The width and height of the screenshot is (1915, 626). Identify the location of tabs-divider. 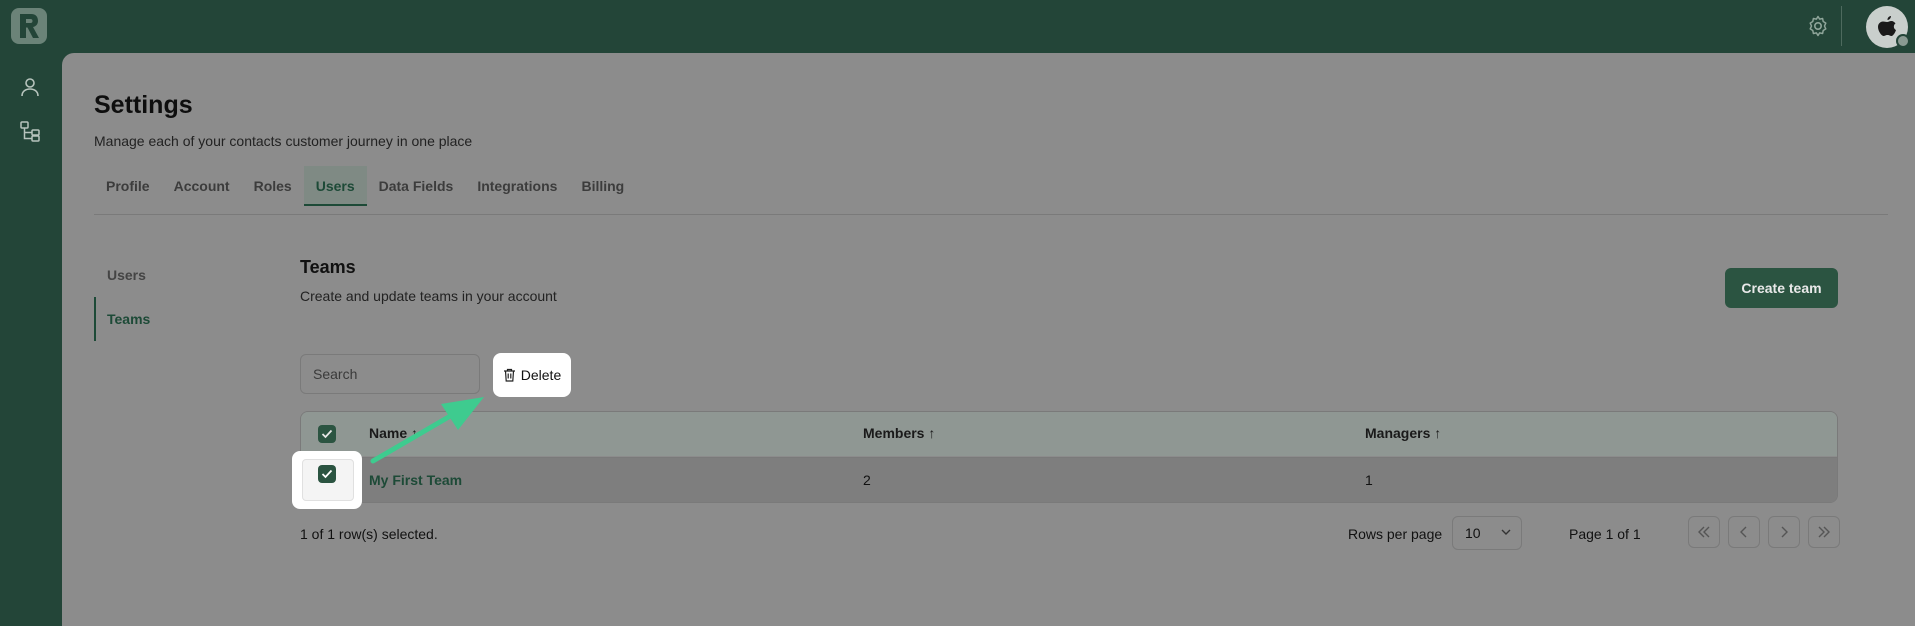
(991, 214).